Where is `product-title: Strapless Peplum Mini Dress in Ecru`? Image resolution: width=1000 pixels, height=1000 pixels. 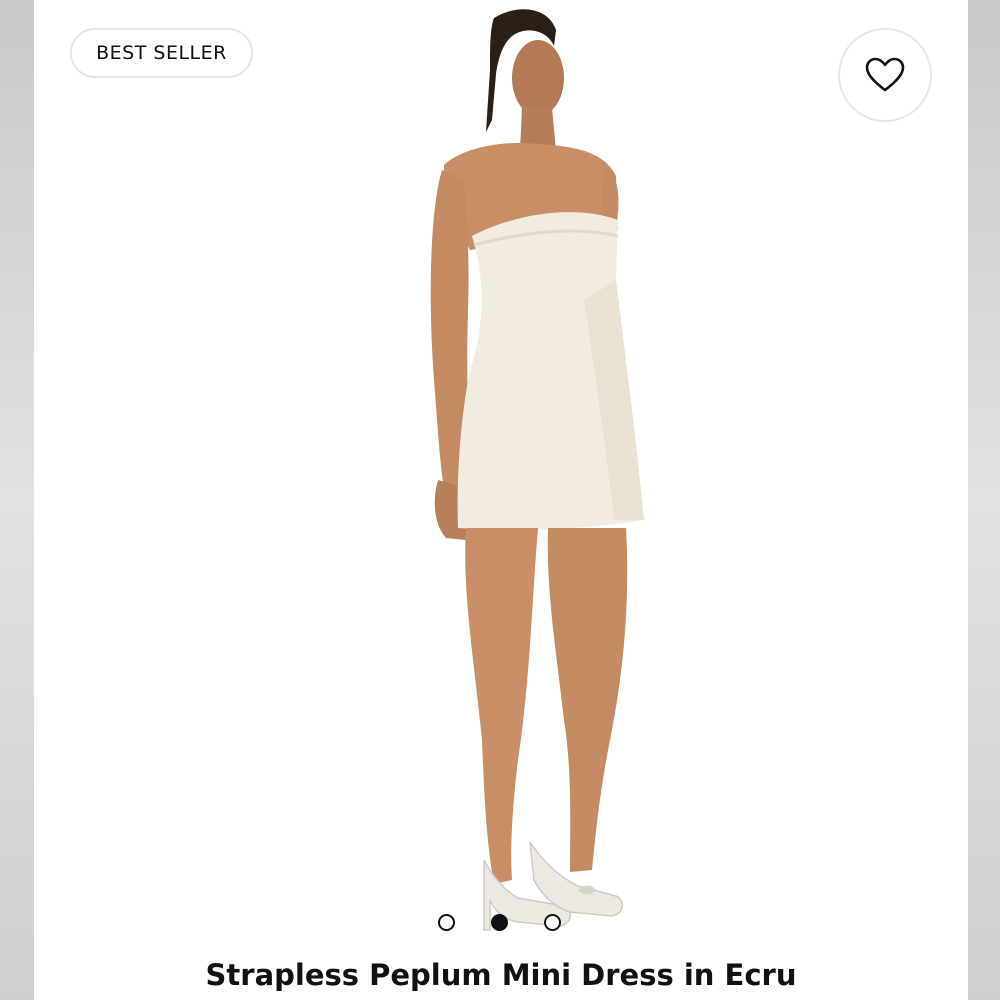
product-title: Strapless Peplum Mini Dress in Ecru is located at coordinates (501, 975).